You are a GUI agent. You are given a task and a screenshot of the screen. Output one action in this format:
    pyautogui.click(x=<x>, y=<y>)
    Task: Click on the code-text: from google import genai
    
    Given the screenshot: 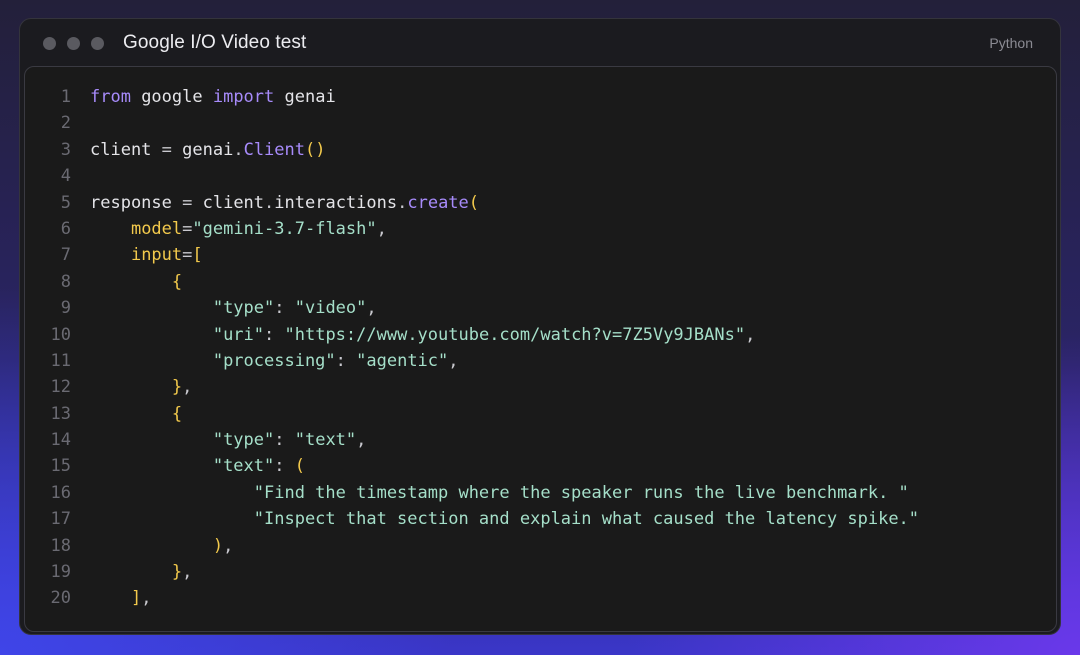 What is the action you would take?
    pyautogui.click(x=213, y=97)
    